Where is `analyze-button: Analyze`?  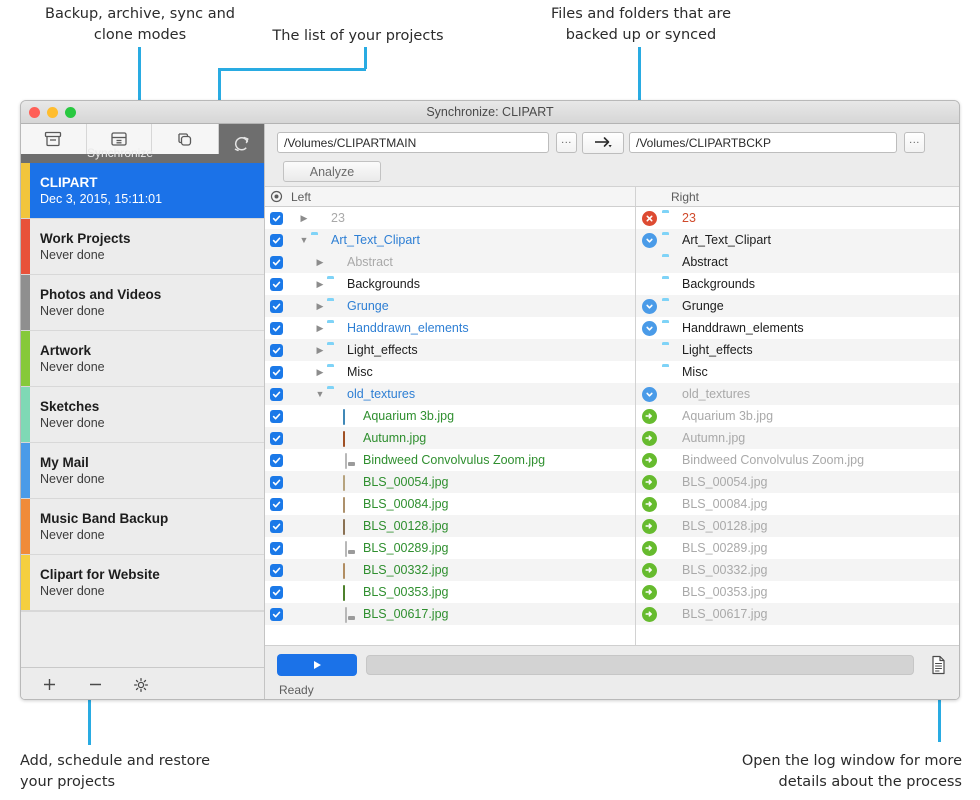 analyze-button: Analyze is located at coordinates (332, 171).